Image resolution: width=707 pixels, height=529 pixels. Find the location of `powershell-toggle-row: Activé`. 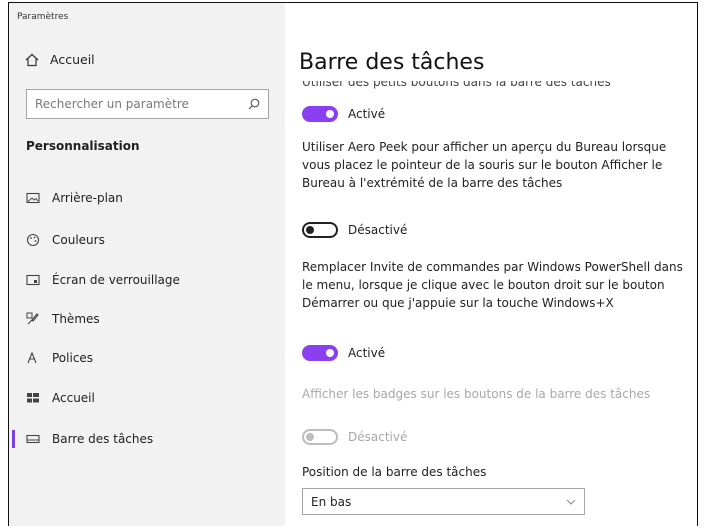

powershell-toggle-row: Activé is located at coordinates (343, 353).